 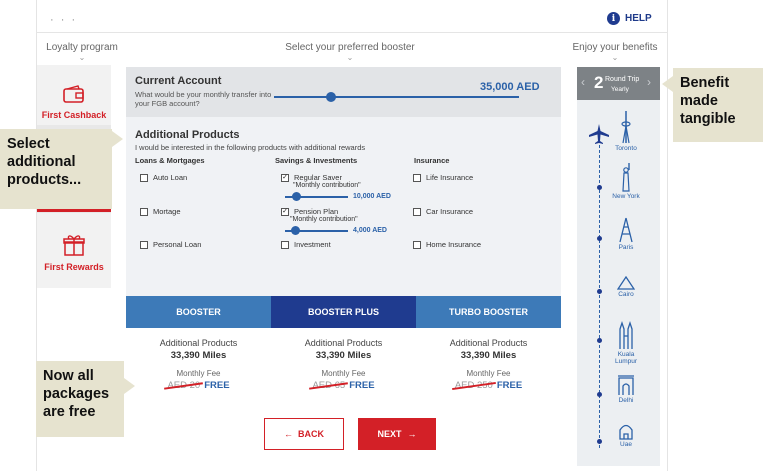 I want to click on city-paris: Paris, so click(x=626, y=234).